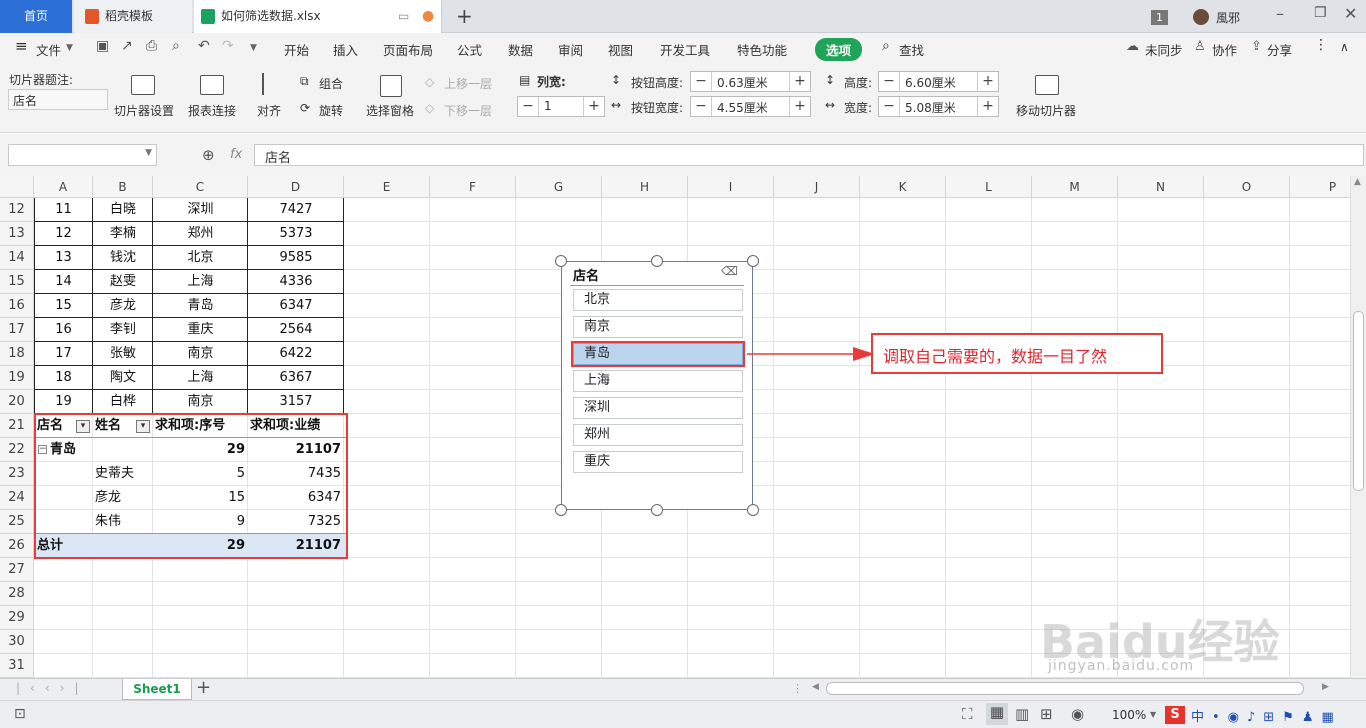 Image resolution: width=1366 pixels, height=728 pixels. What do you see at coordinates (208, 155) in the screenshot?
I see `zoom-formula-icon: ⊕` at bounding box center [208, 155].